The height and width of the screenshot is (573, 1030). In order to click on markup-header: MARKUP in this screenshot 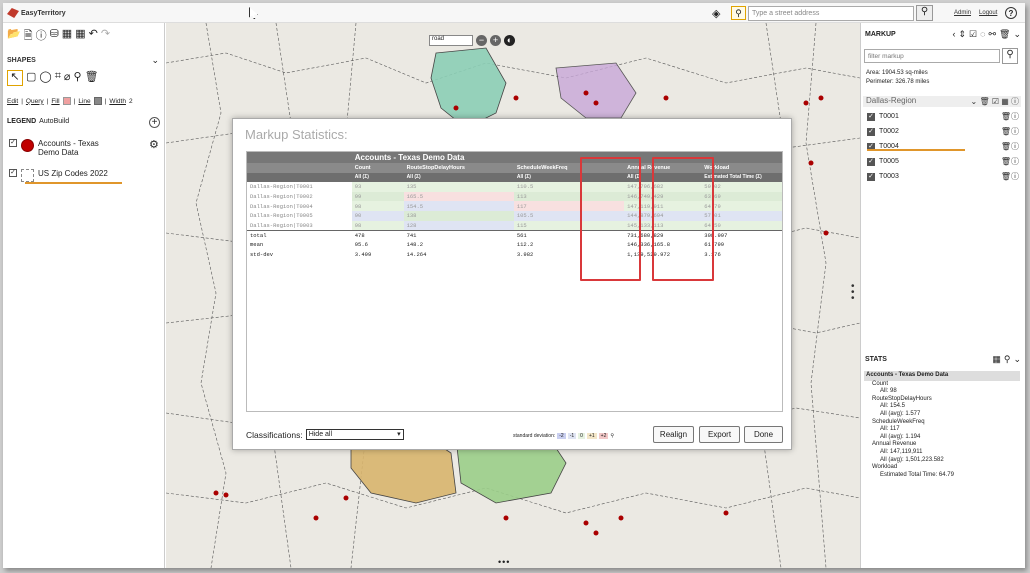, I will do `click(880, 34)`.